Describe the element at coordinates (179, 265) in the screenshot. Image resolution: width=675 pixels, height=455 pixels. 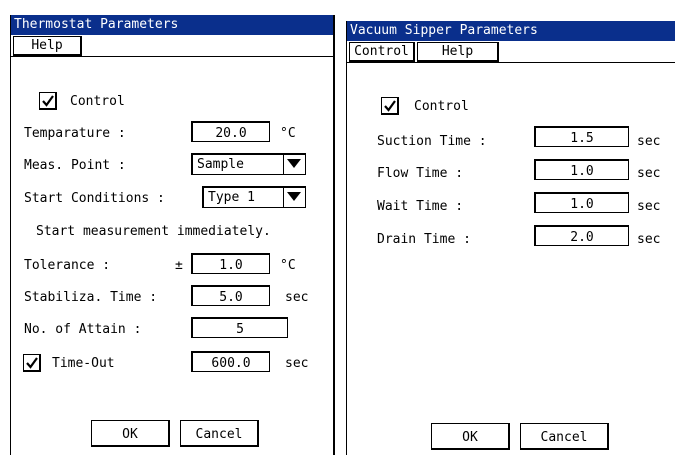
I see `plus-minus-sign: ±` at that location.